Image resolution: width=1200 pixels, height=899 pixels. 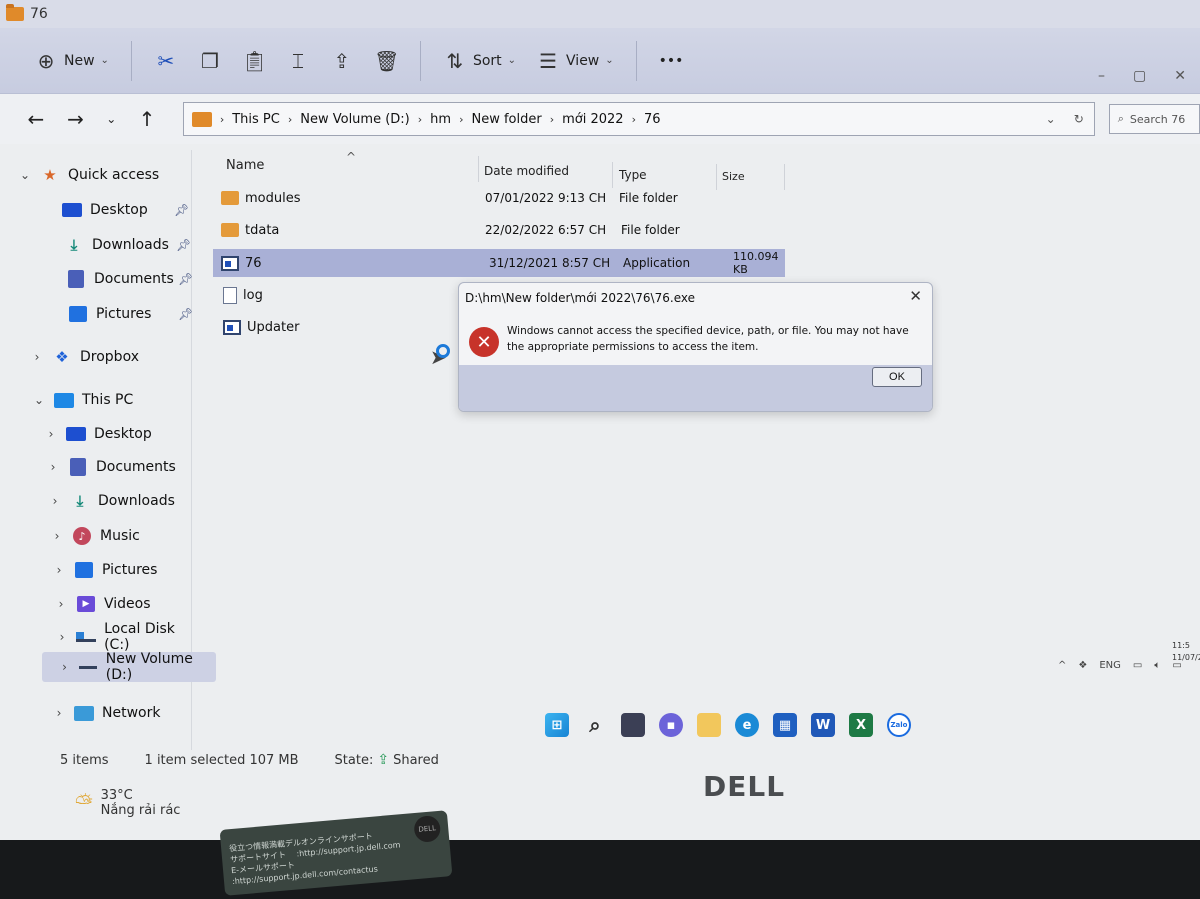 I want to click on file-name: tdata, so click(x=262, y=230).